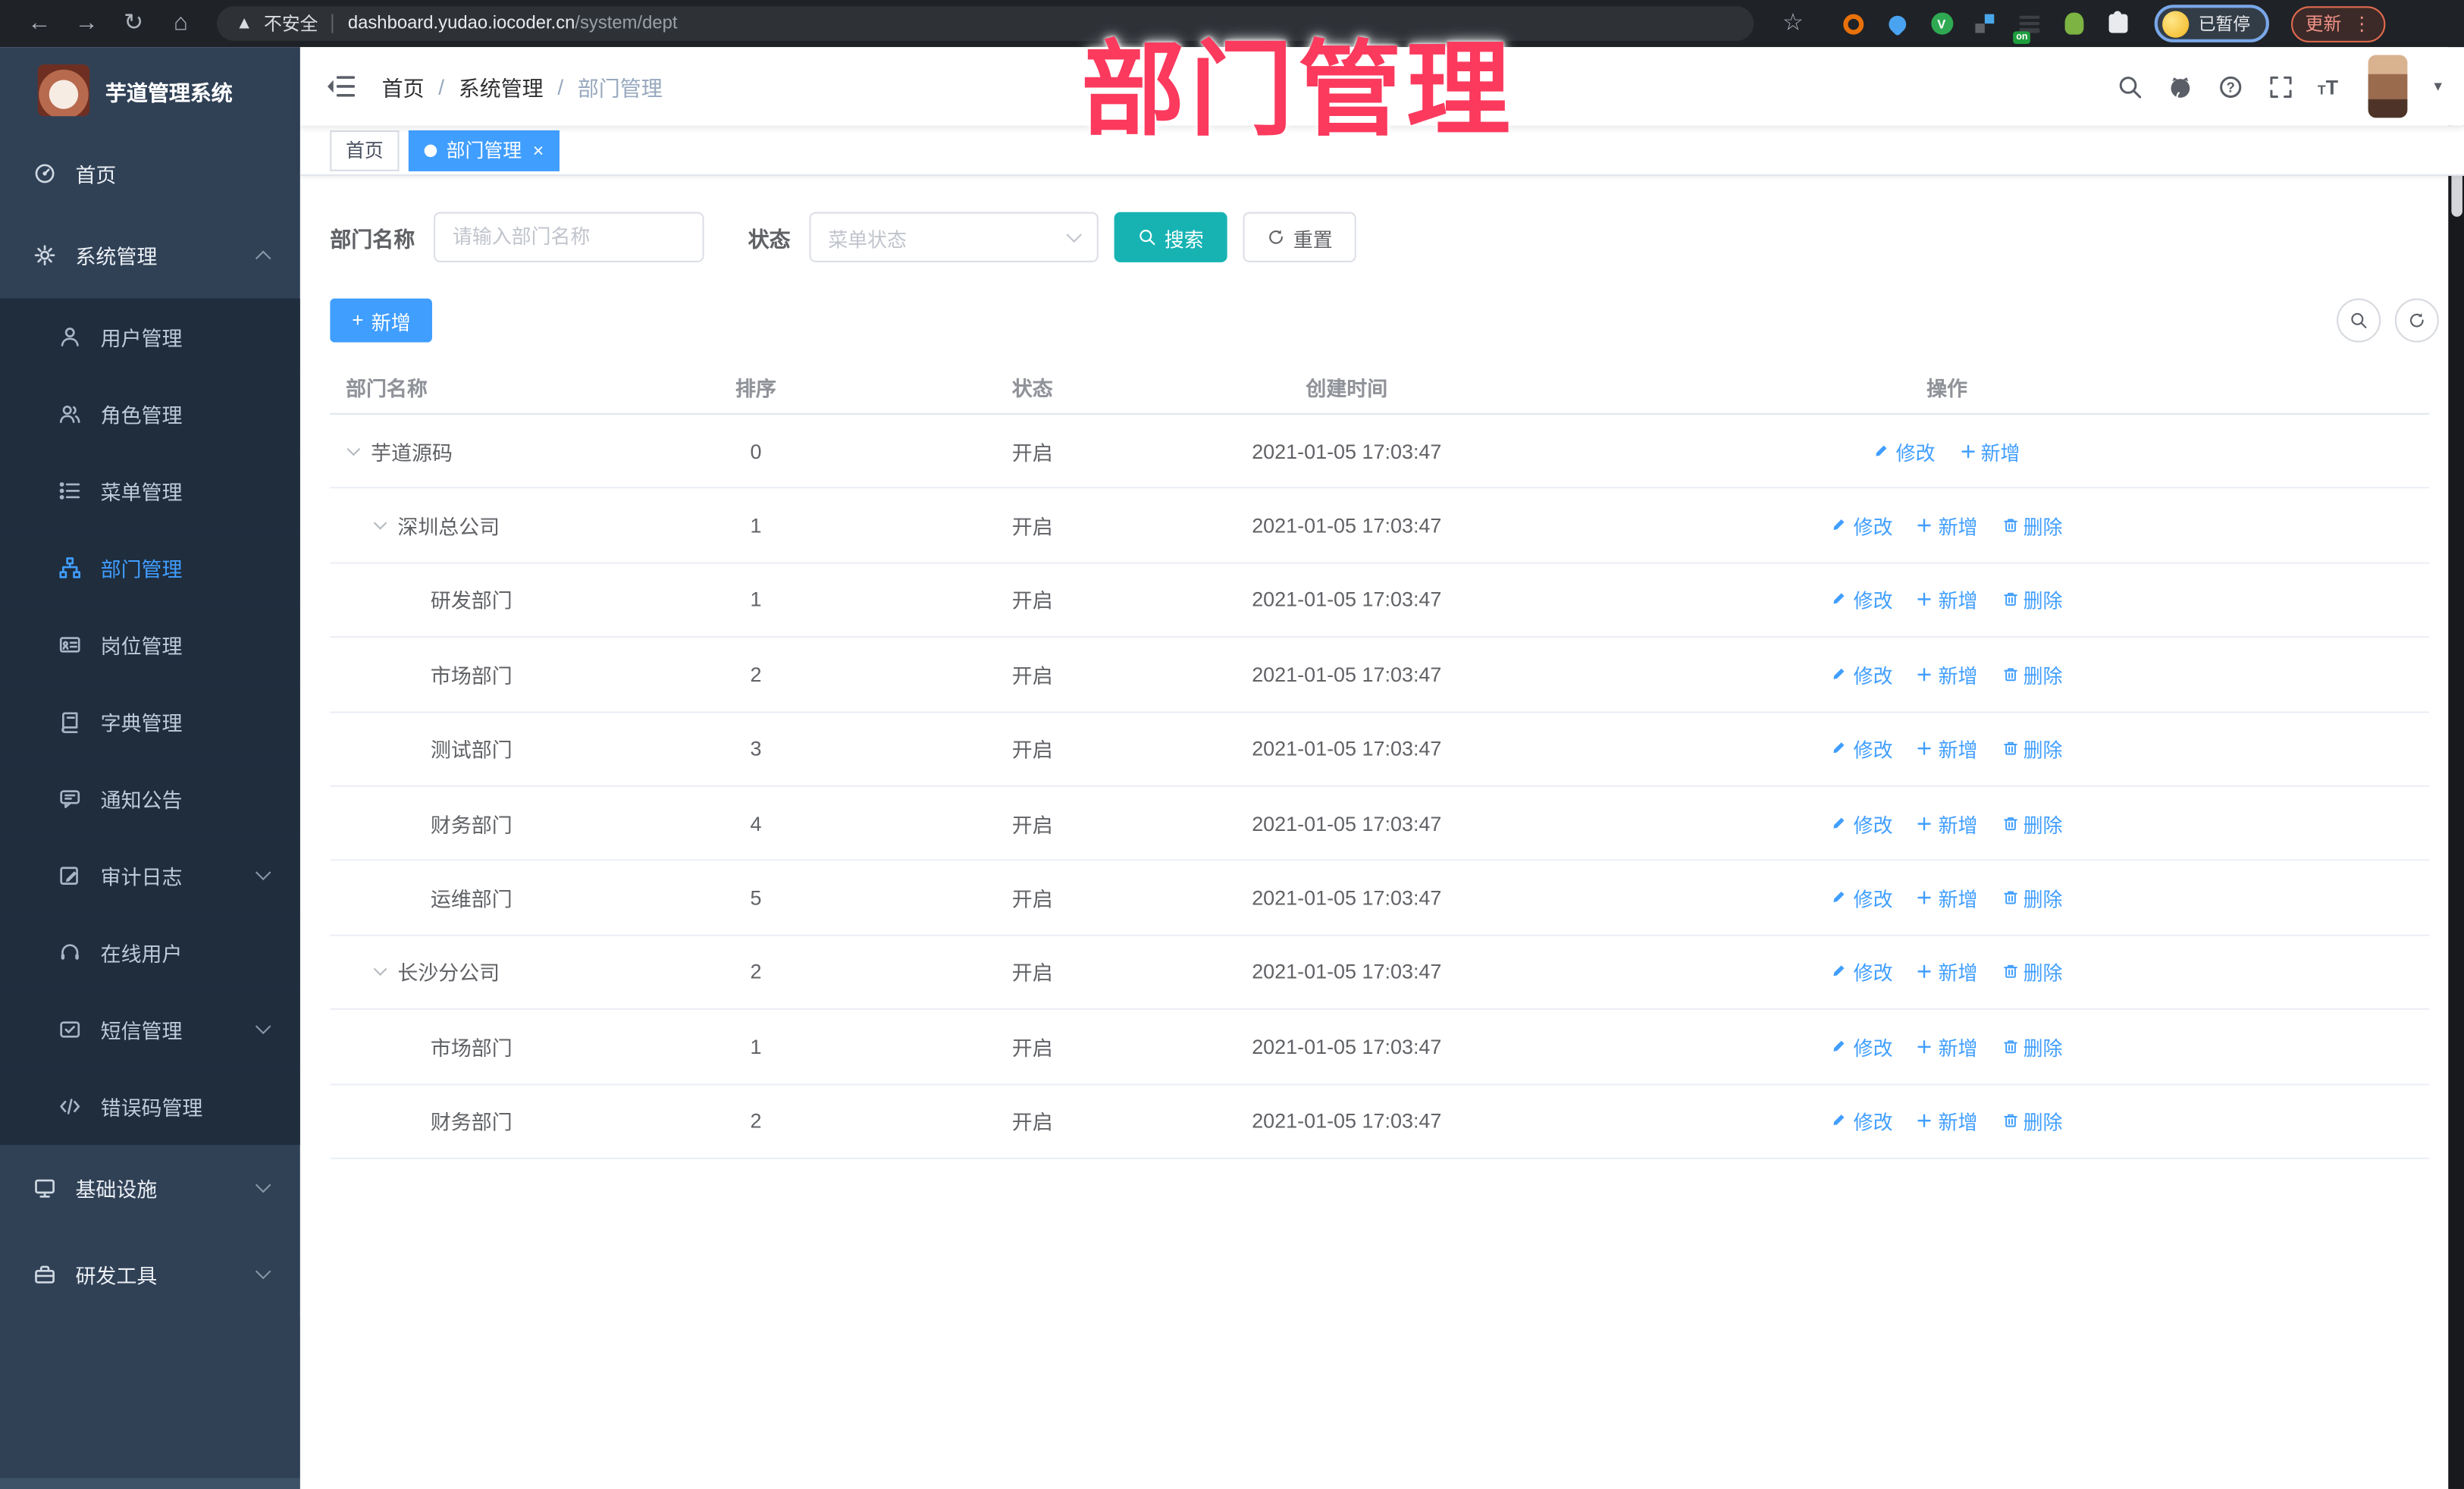  What do you see at coordinates (2281, 86) in the screenshot?
I see `fullscreen-icon` at bounding box center [2281, 86].